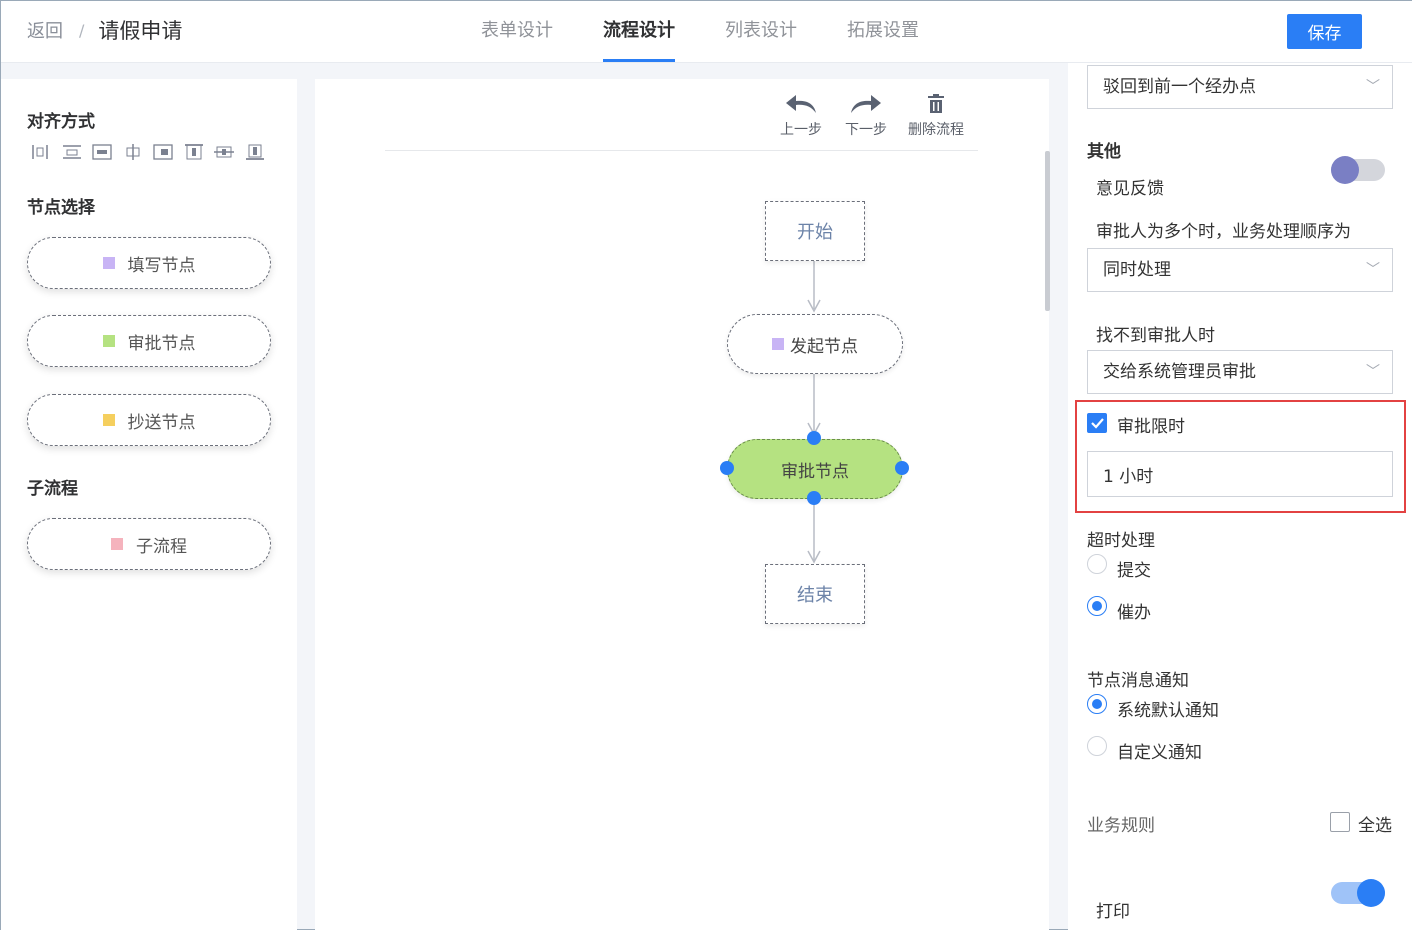  I want to click on missing-approver-value: 交给系统管理员审批, so click(1179, 372).